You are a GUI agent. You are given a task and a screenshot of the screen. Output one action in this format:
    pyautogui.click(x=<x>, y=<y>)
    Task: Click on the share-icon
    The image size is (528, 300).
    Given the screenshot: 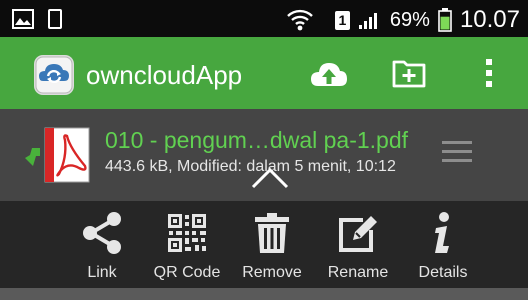 What is the action you would take?
    pyautogui.click(x=102, y=233)
    